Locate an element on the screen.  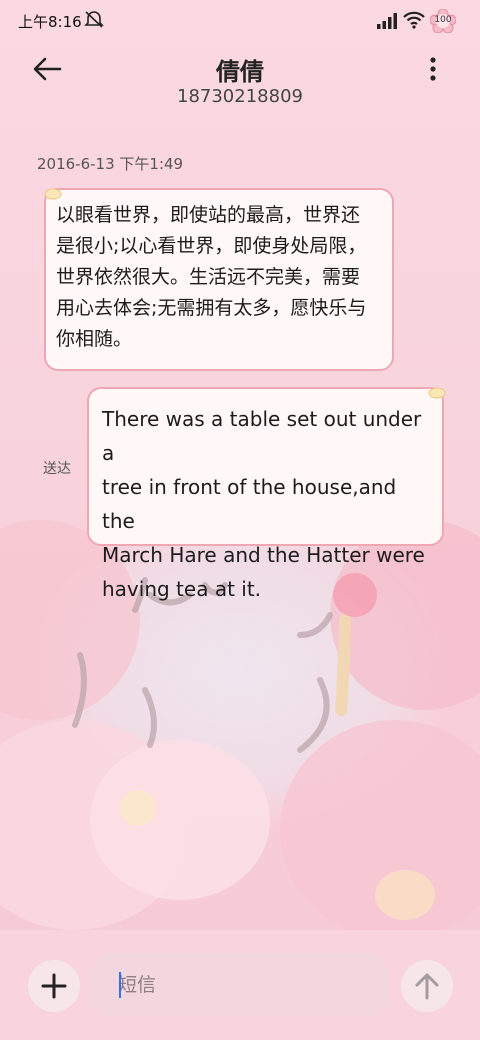
status-bar: 上午8:16 100 is located at coordinates (240, 20).